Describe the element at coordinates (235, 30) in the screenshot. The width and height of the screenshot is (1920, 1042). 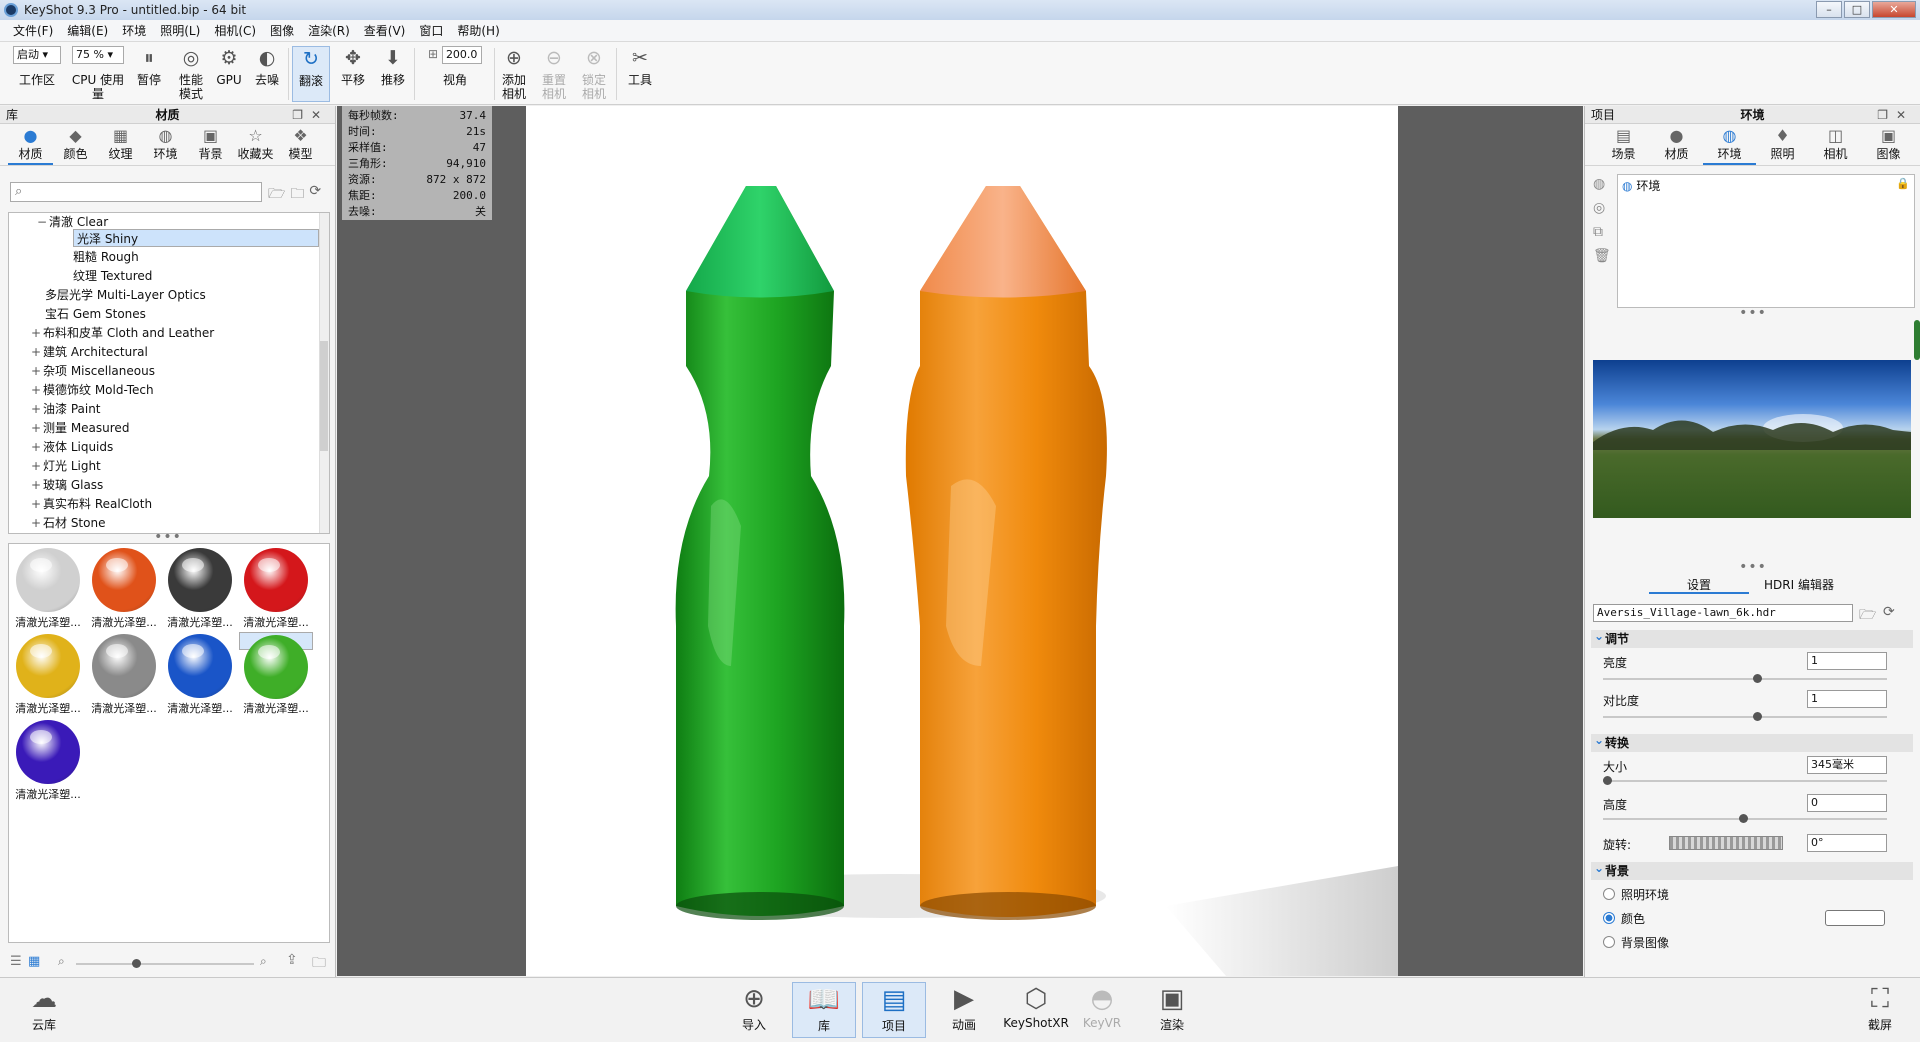
I see `menu-camera: 相机(C)` at that location.